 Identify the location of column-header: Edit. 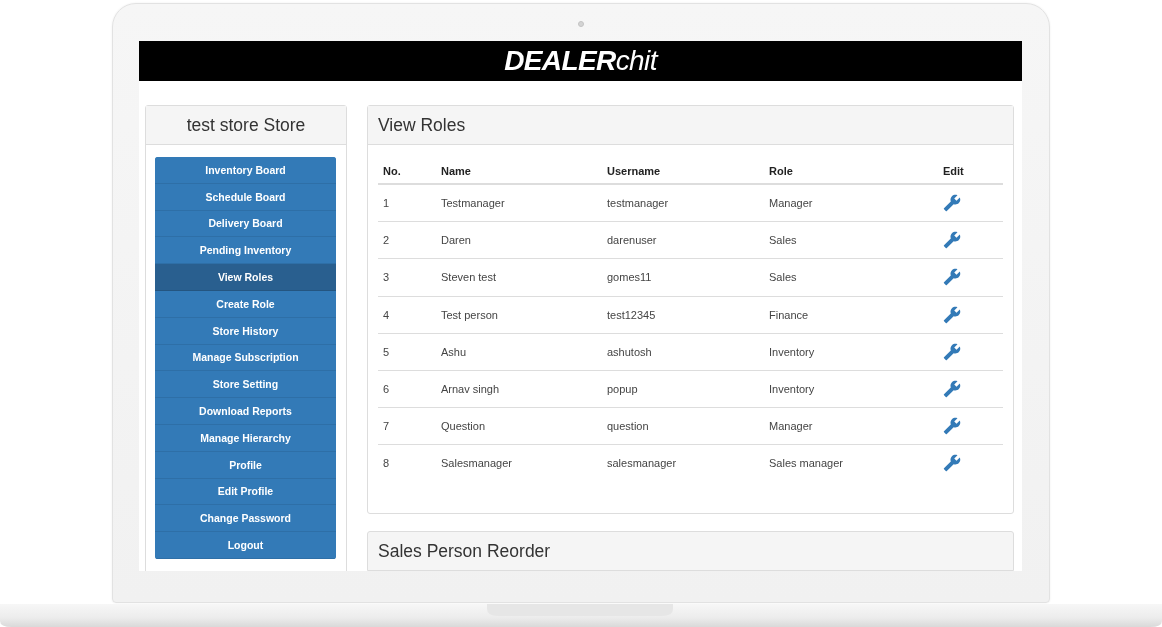
(953, 171).